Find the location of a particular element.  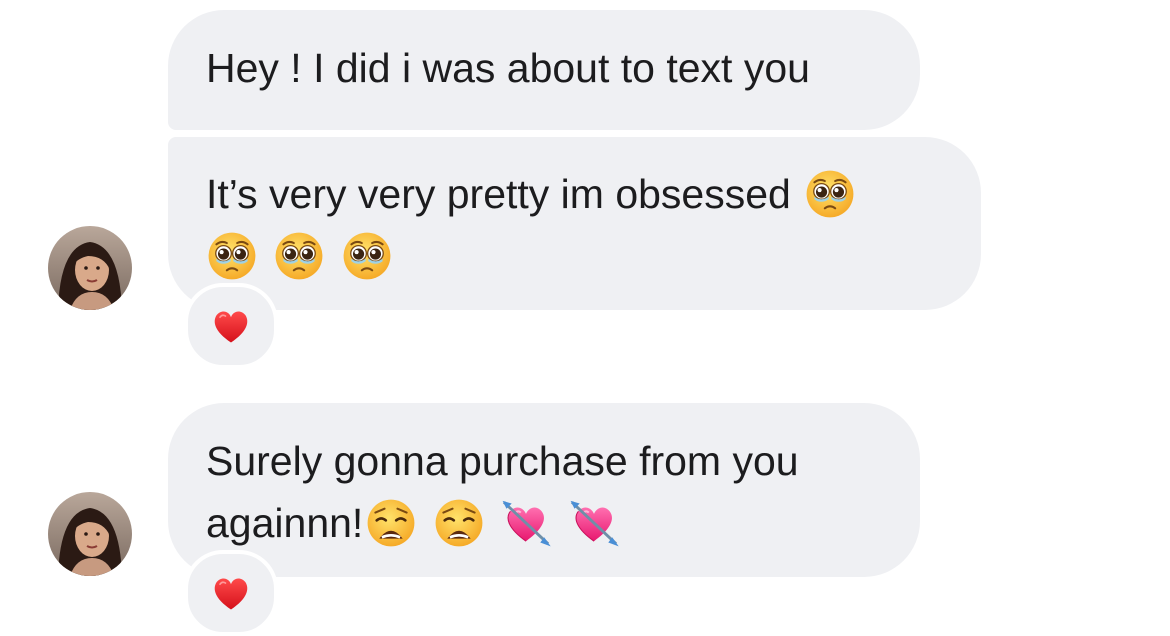

message-line: againnn! is located at coordinates (544, 523).